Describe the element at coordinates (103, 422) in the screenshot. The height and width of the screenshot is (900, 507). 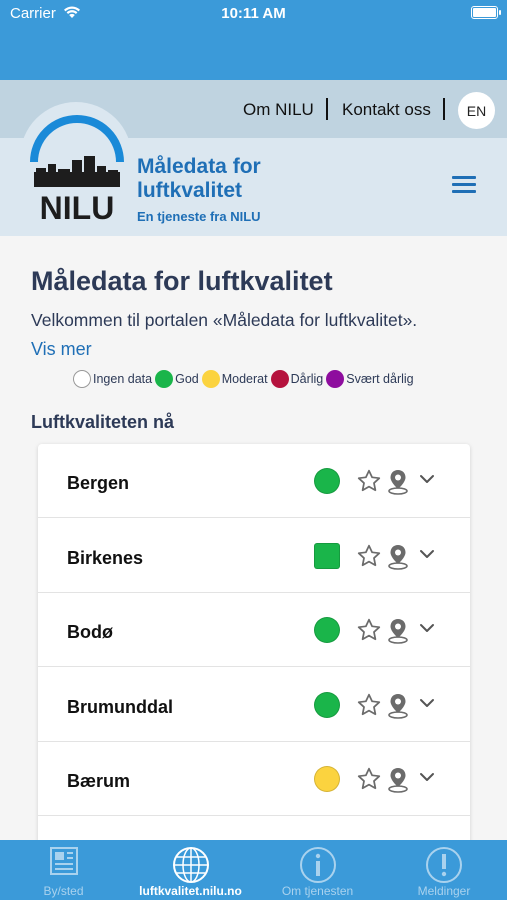
I see `section-title: Luftkvaliteten nå` at that location.